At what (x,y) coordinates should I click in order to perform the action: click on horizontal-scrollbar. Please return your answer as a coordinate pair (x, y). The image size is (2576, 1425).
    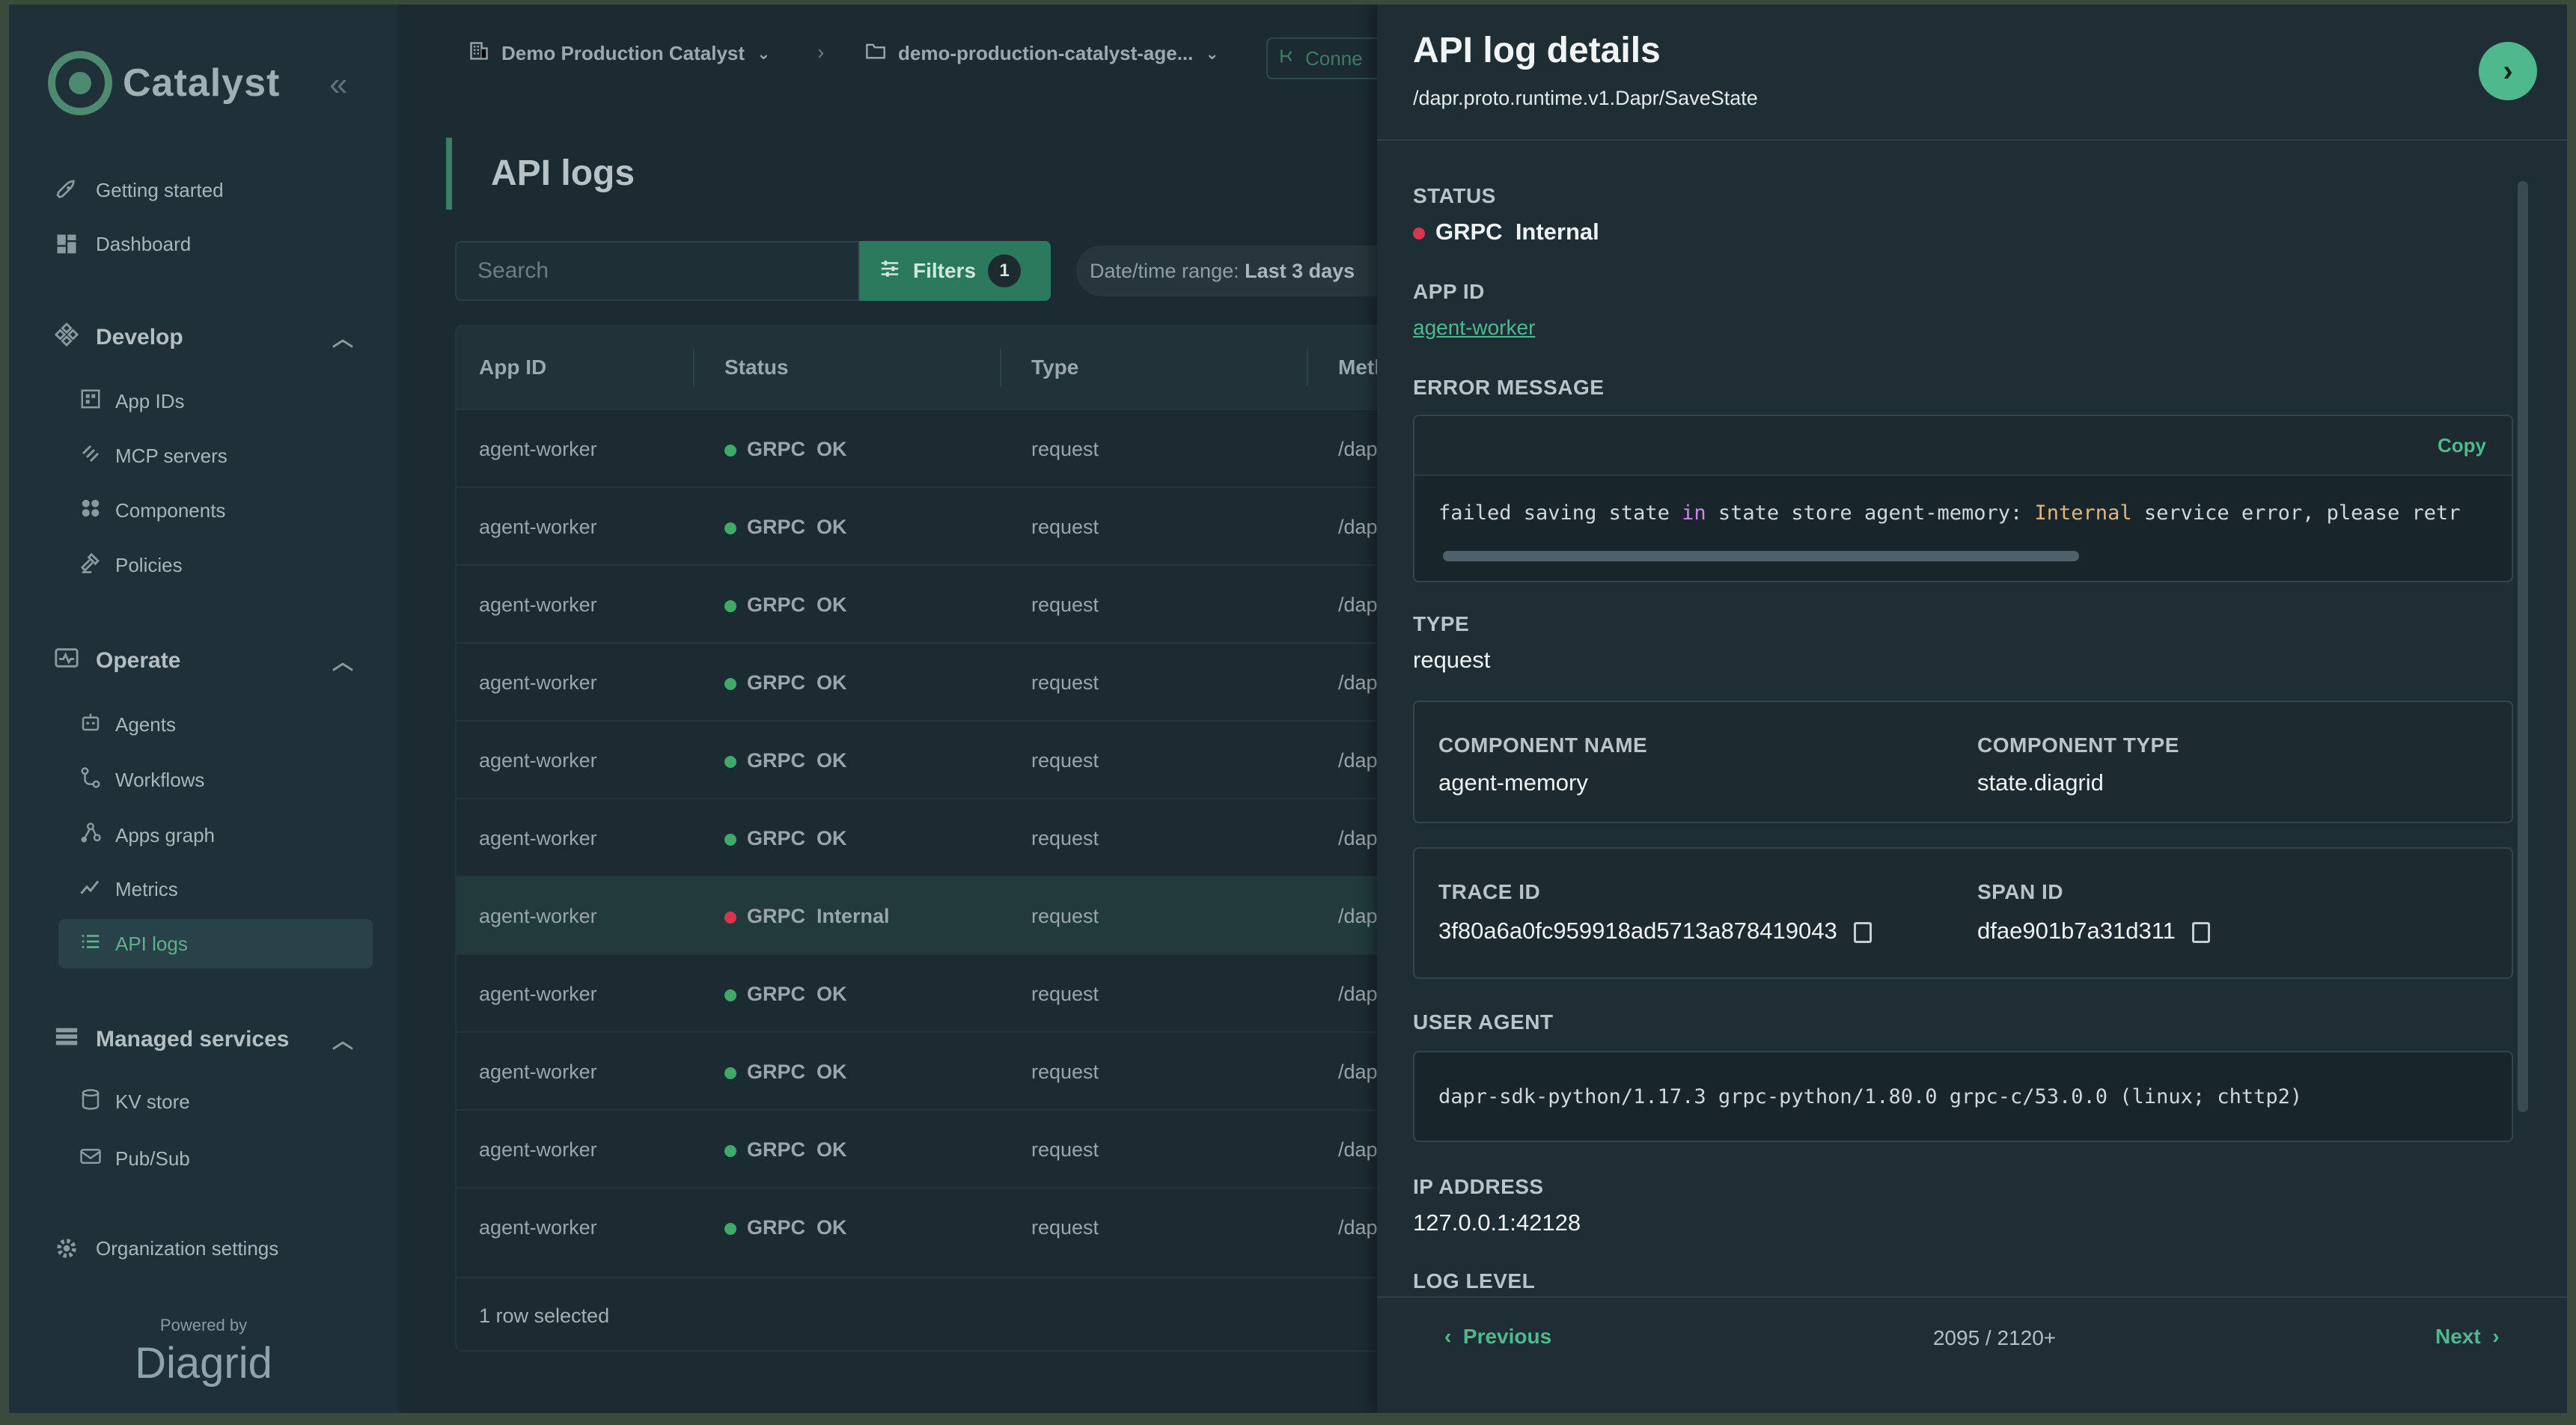
    Looking at the image, I should click on (1761, 556).